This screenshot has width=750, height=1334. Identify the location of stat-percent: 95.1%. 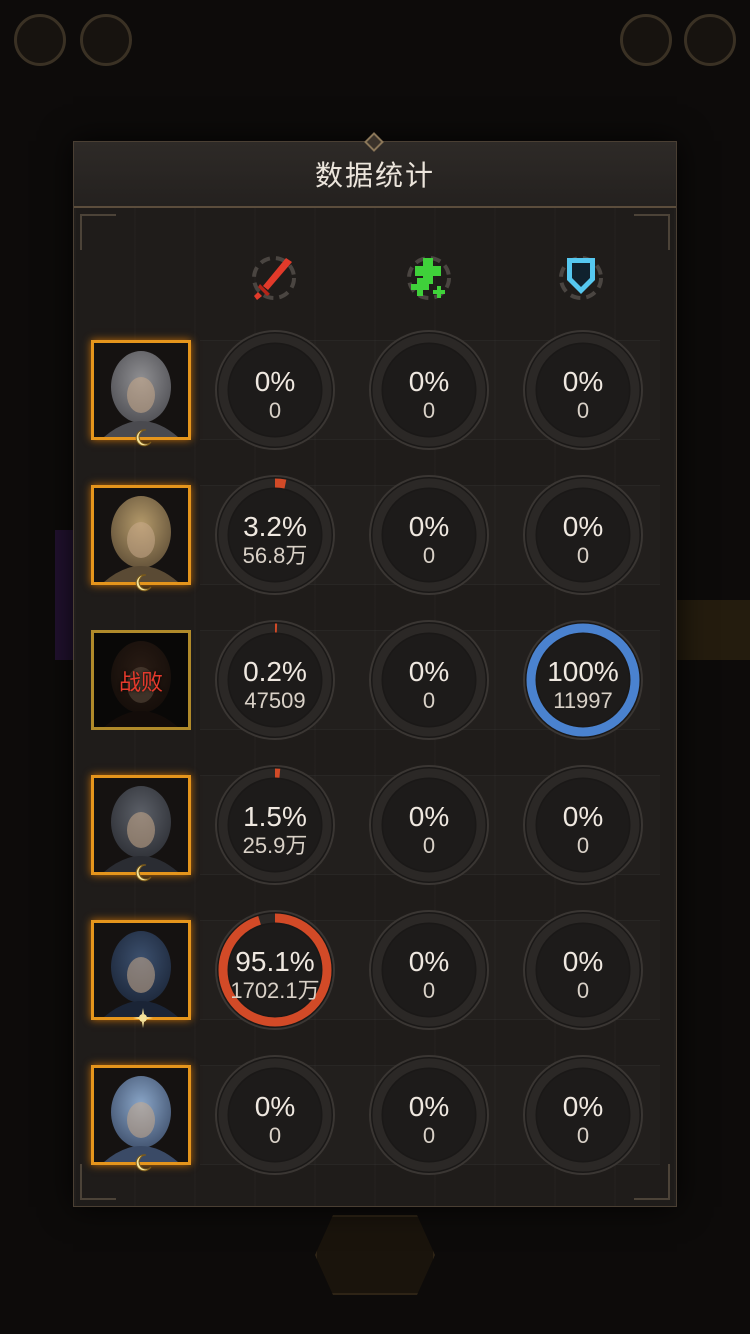
(275, 961).